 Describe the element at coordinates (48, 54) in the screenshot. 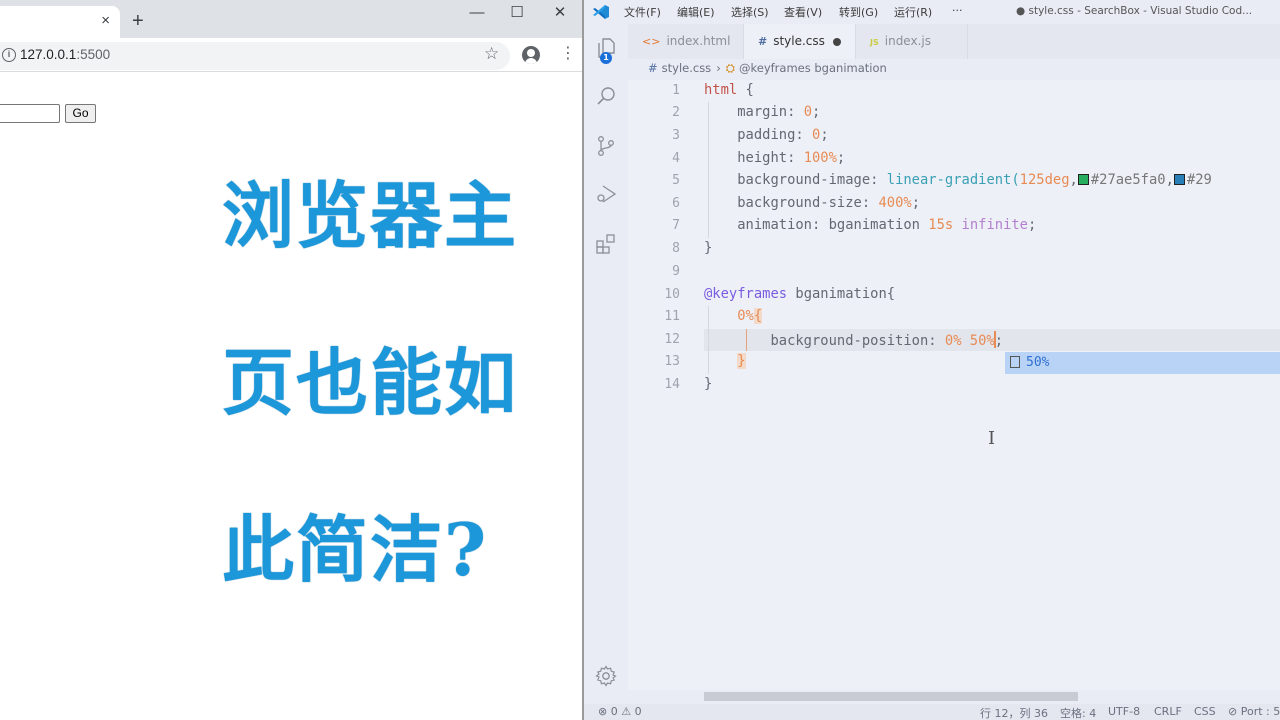

I see `url-host: 127.0.0.1` at that location.